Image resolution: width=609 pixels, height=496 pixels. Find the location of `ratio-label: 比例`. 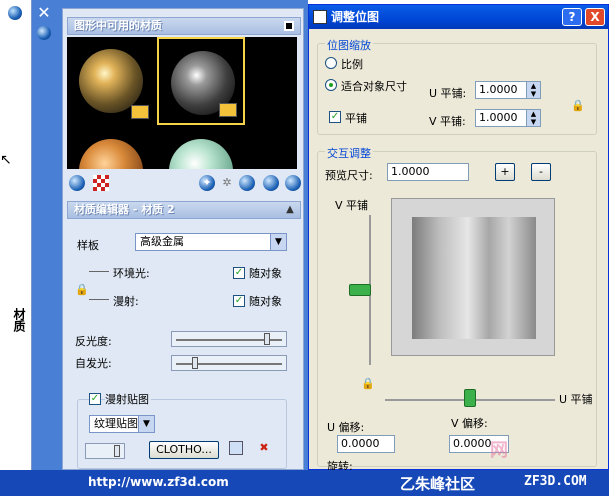

ratio-label: 比例 is located at coordinates (352, 64).